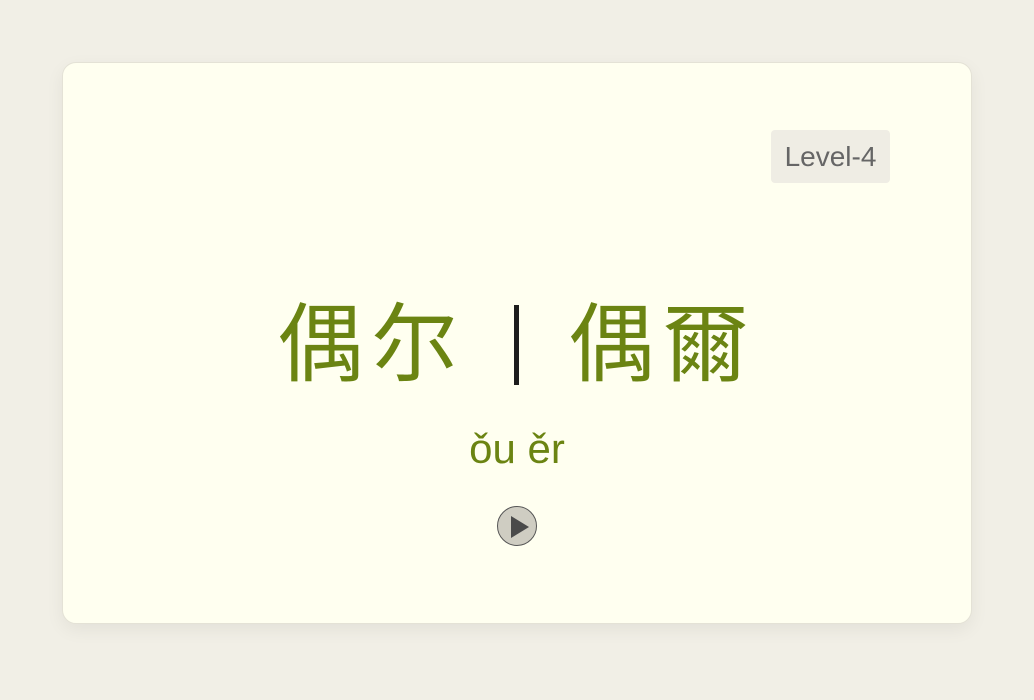 This screenshot has height=700, width=1034. Describe the element at coordinates (517, 448) in the screenshot. I see `pinyin-text: ǒu ěr` at that location.